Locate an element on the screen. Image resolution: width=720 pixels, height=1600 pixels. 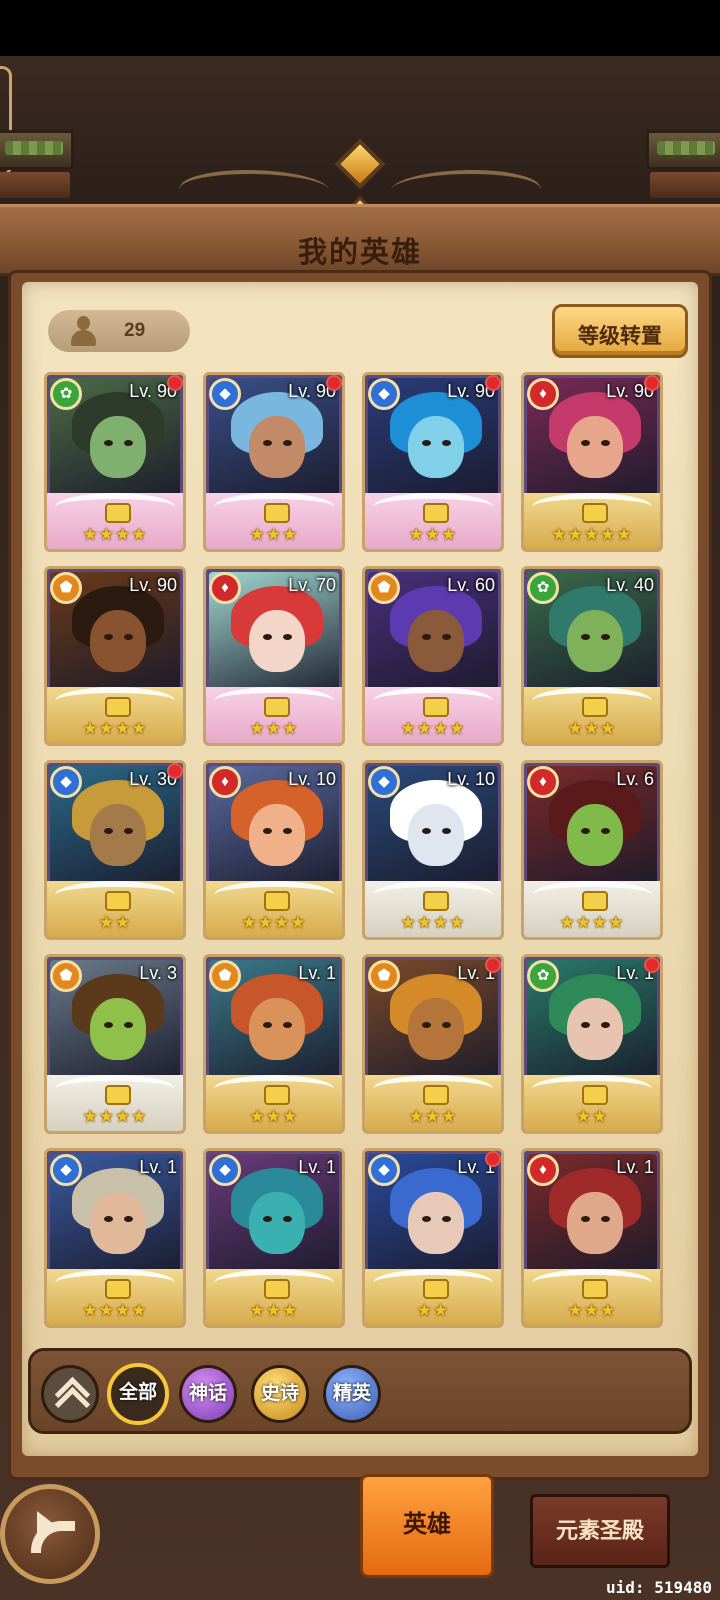
collapse-chevron-icon is located at coordinates (70, 1394).